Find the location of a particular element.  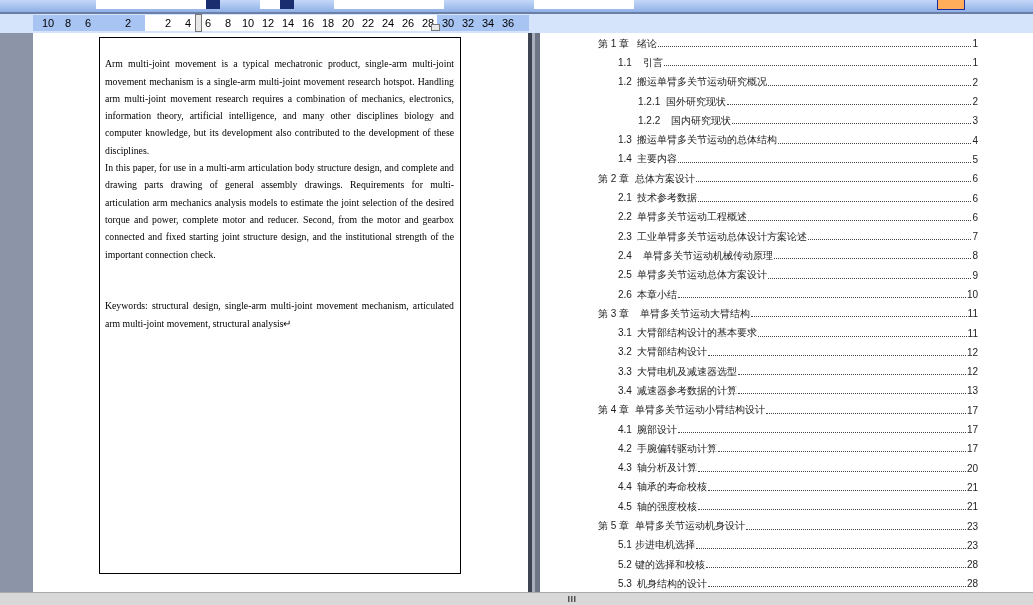

toc-entry: 2.5 单臂多关节运动总体方案设计 9 is located at coordinates (788, 275).